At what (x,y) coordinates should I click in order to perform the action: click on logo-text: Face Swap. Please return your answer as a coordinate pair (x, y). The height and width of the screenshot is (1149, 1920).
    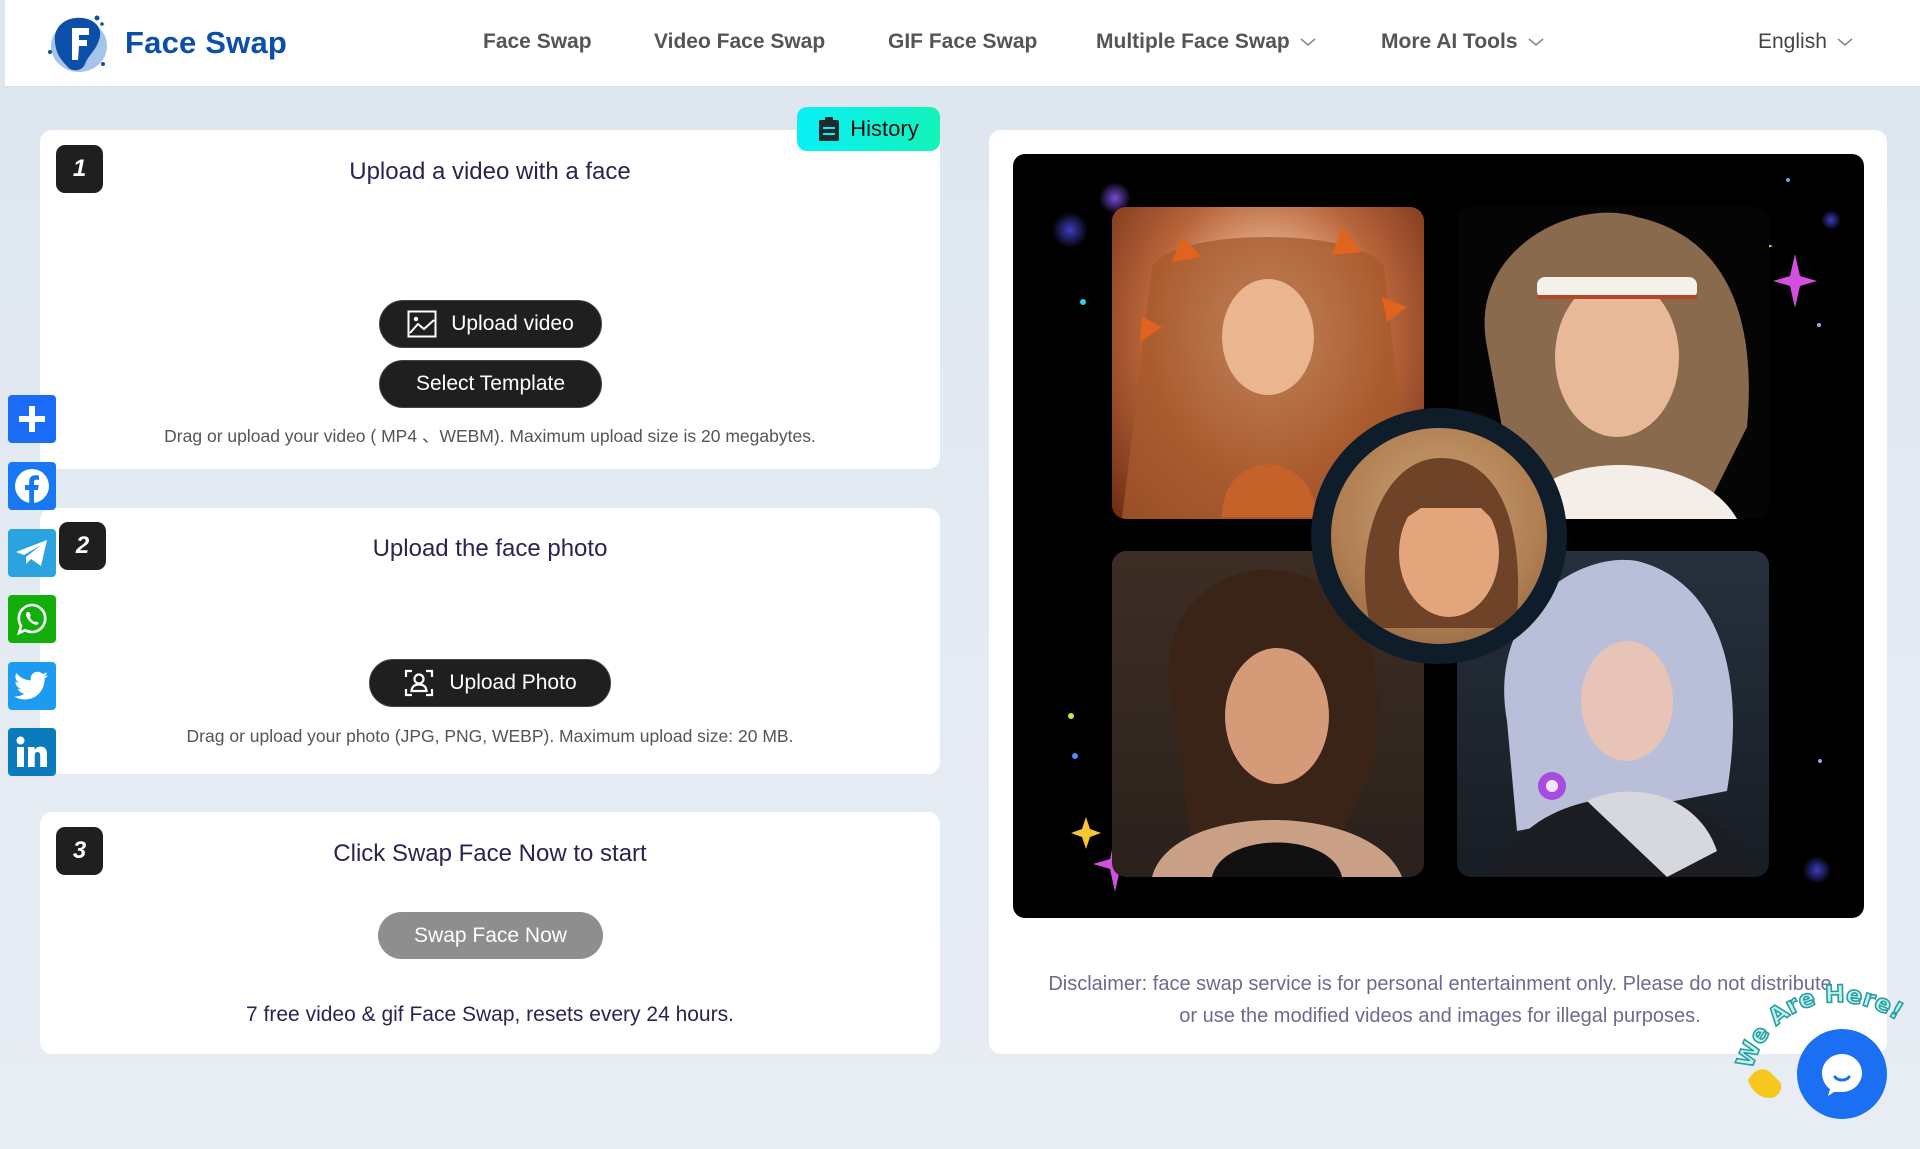
    Looking at the image, I should click on (206, 42).